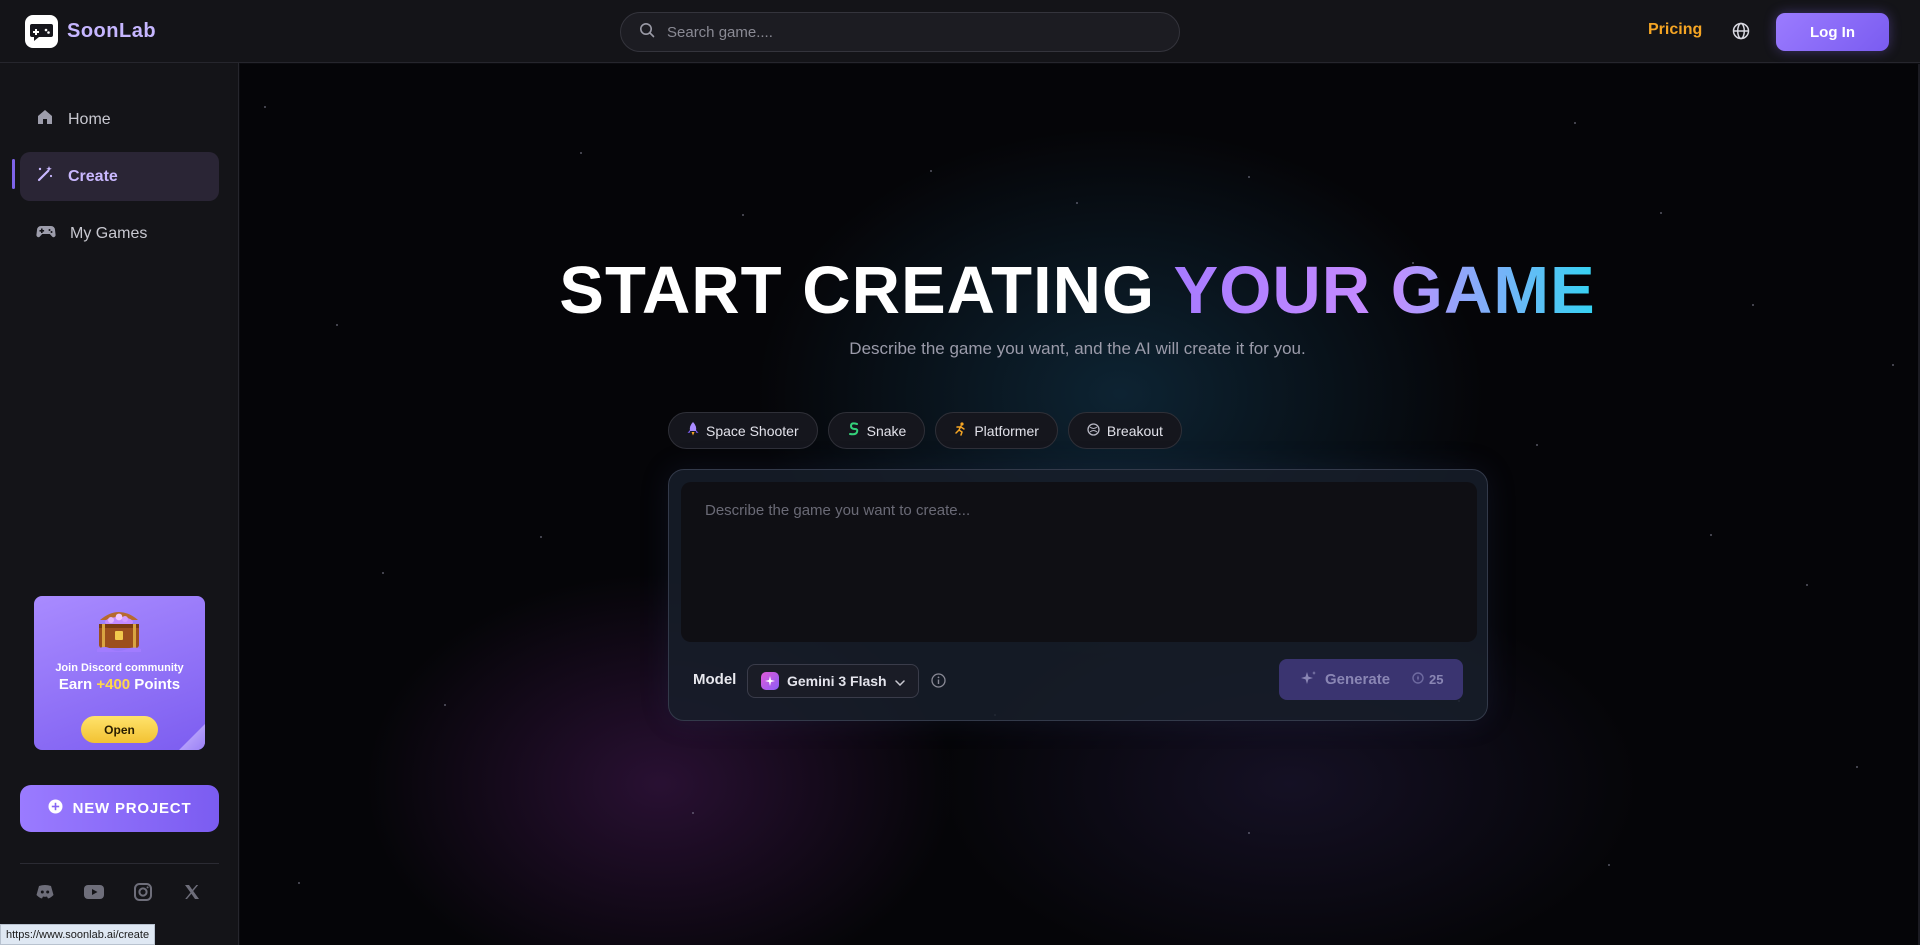  What do you see at coordinates (113, 684) in the screenshot?
I see `promo-reward-points: +400` at bounding box center [113, 684].